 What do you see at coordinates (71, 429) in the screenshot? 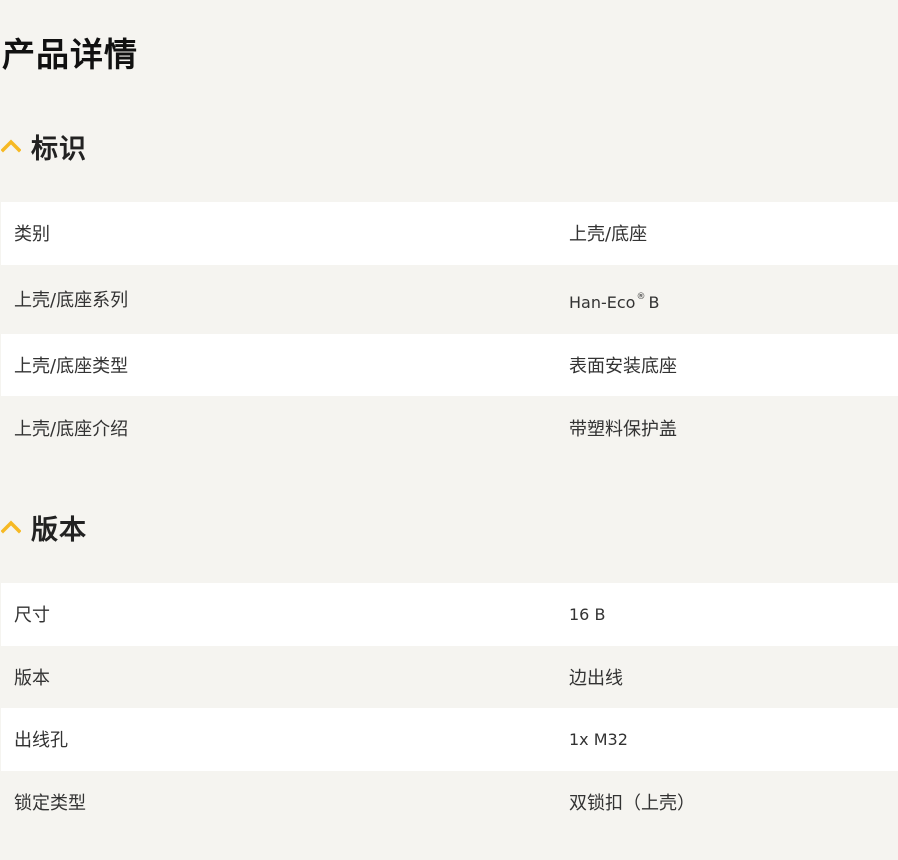
I see `row-label: 上壳/底座介绍` at bounding box center [71, 429].